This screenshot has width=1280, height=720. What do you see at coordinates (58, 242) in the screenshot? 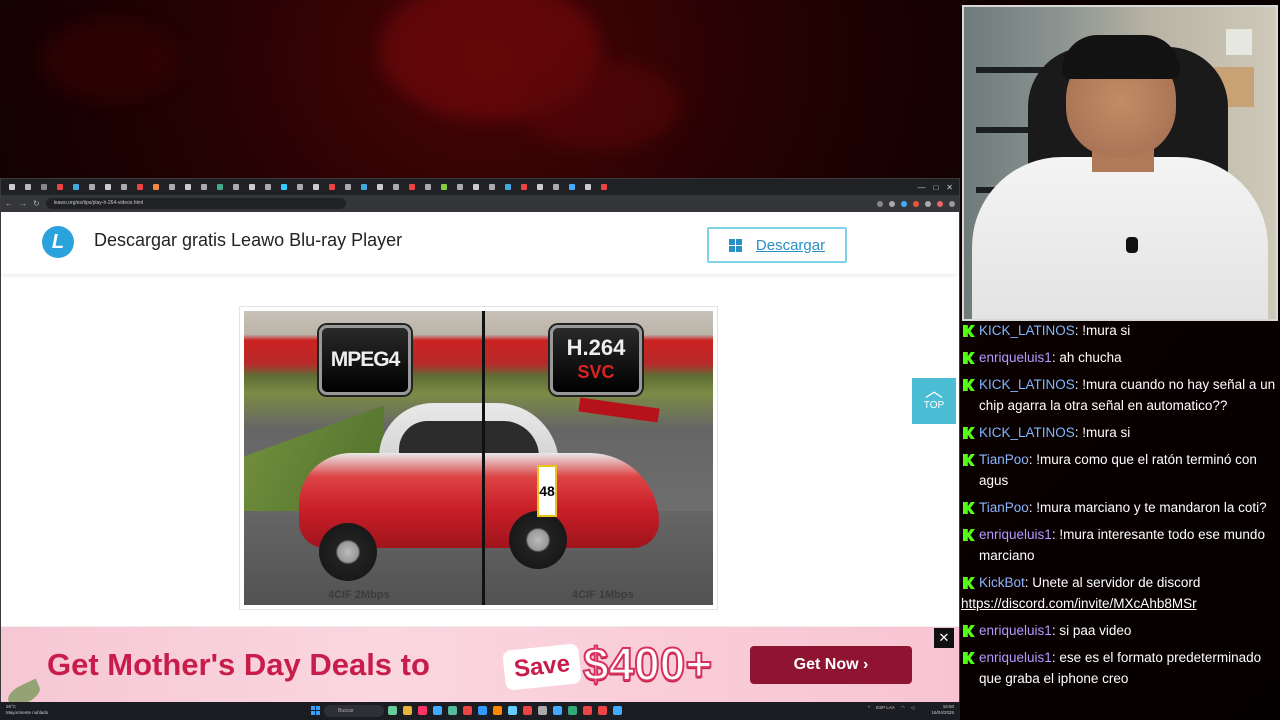
I see `leawo-logo: L` at bounding box center [58, 242].